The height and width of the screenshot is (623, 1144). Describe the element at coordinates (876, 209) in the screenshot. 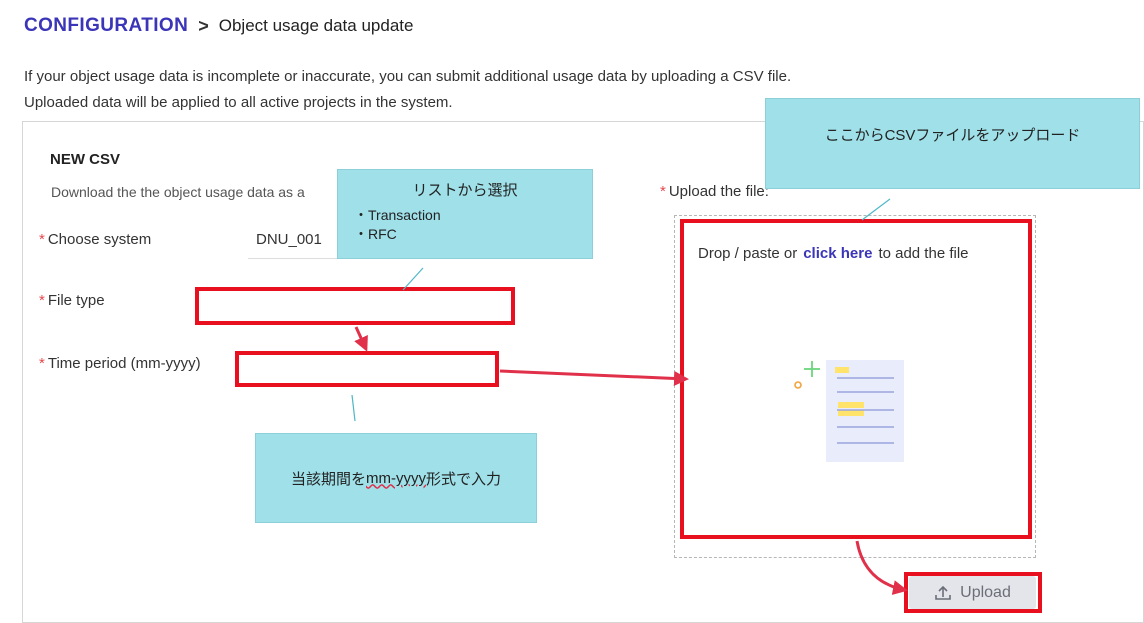

I see `connector-upload-callout` at that location.